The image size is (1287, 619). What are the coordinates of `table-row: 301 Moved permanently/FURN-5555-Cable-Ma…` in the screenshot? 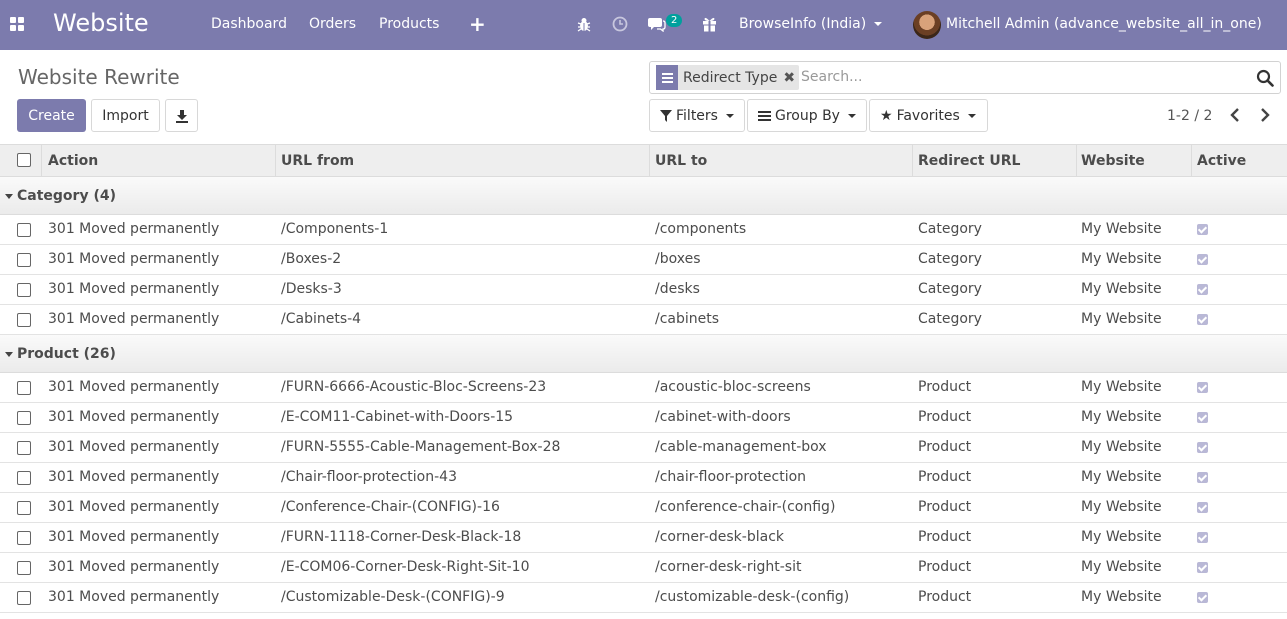 It's located at (643, 448).